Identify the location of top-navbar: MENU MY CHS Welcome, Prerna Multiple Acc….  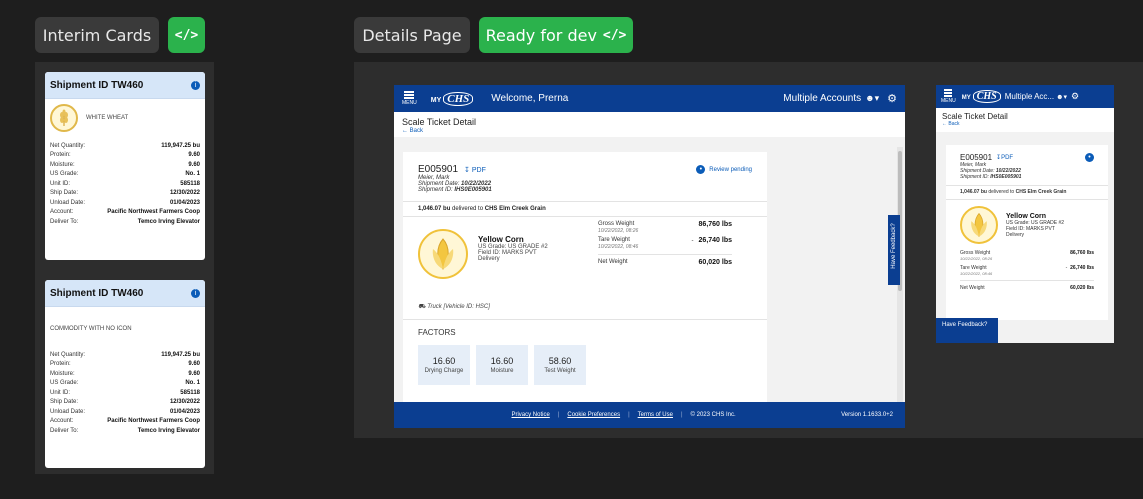
(649, 98).